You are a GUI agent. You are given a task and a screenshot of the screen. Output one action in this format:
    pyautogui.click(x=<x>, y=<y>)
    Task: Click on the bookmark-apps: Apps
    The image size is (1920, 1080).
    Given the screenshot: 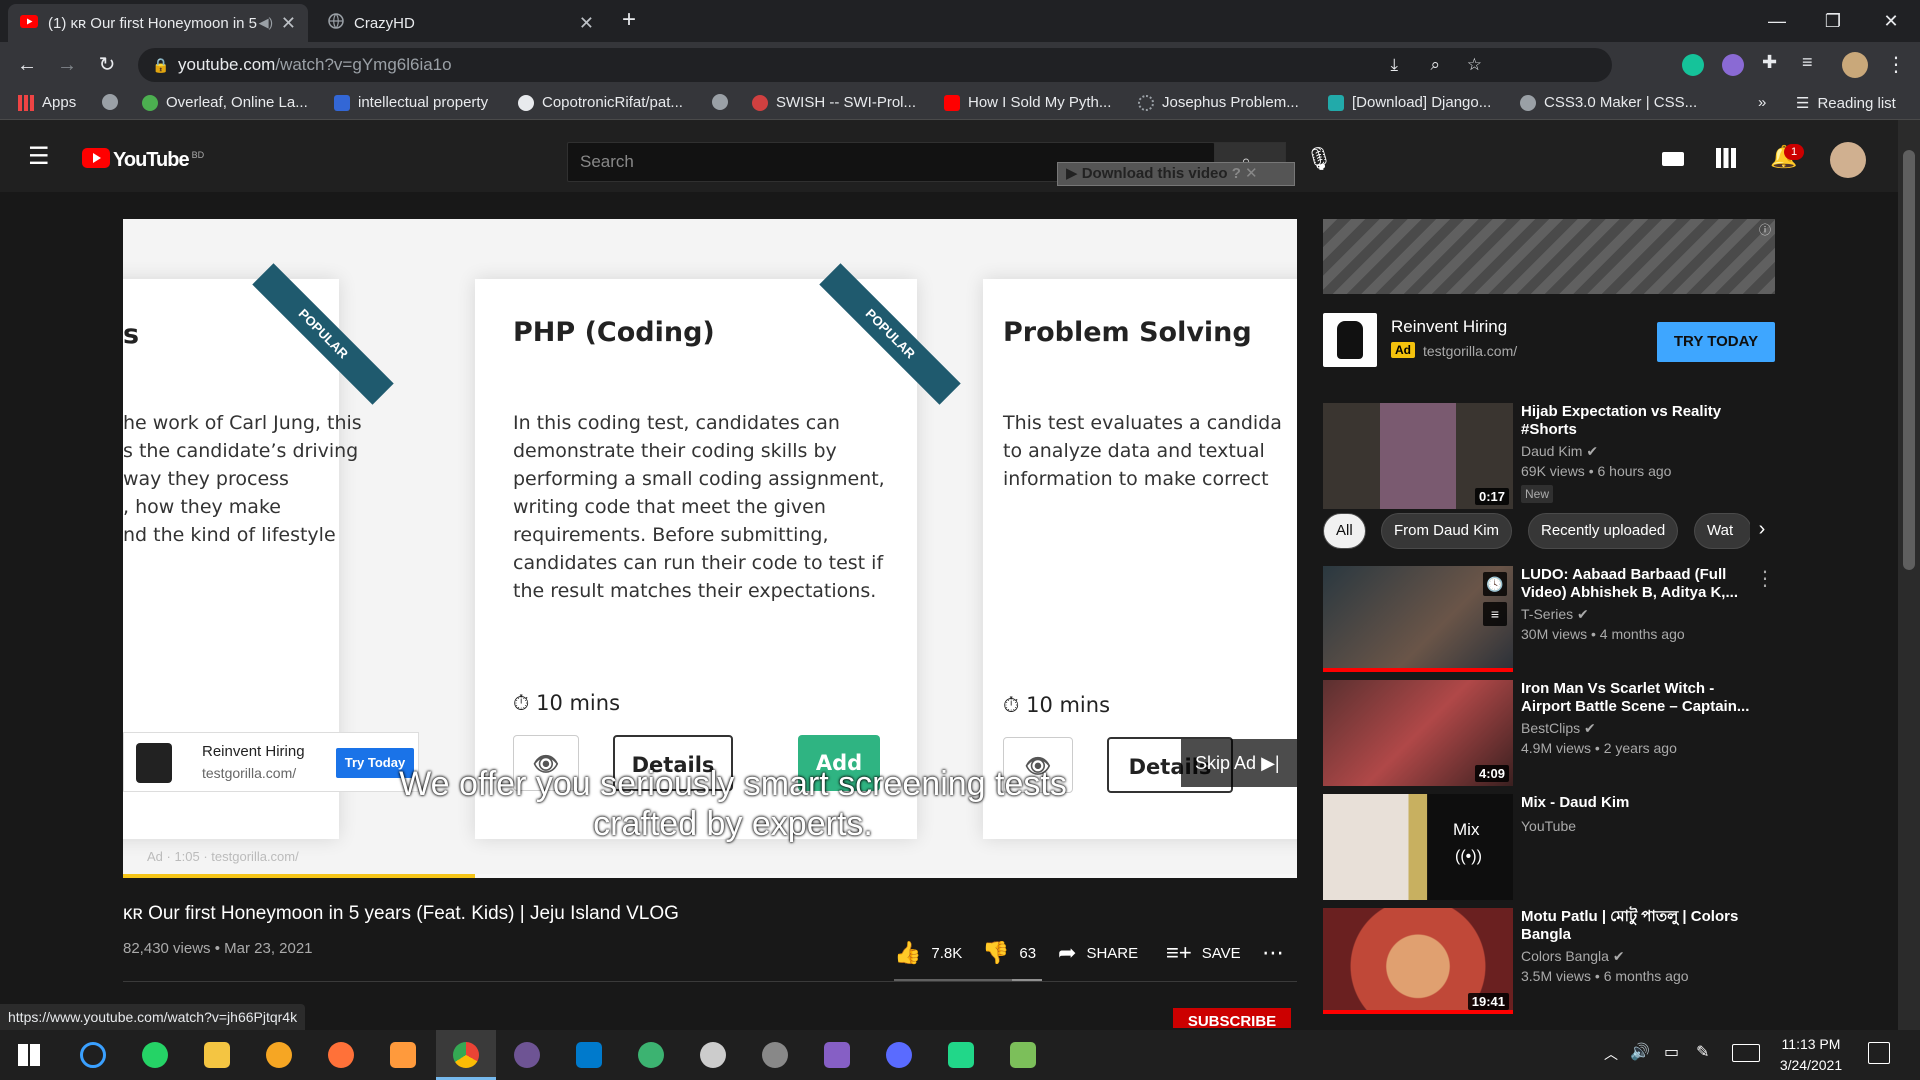 What is the action you would take?
    pyautogui.click(x=47, y=102)
    